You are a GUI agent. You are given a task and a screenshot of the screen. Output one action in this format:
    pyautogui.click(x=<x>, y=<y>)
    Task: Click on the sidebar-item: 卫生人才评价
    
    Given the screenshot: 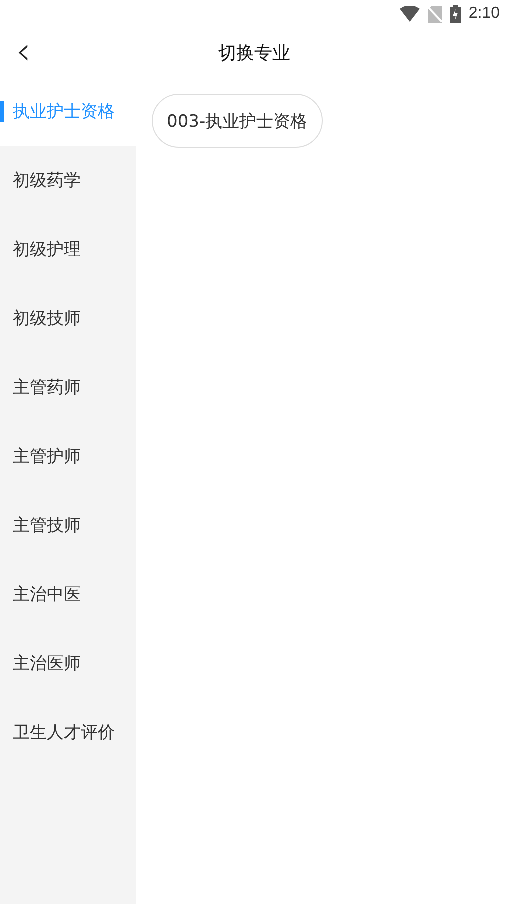 What is the action you would take?
    pyautogui.click(x=68, y=732)
    